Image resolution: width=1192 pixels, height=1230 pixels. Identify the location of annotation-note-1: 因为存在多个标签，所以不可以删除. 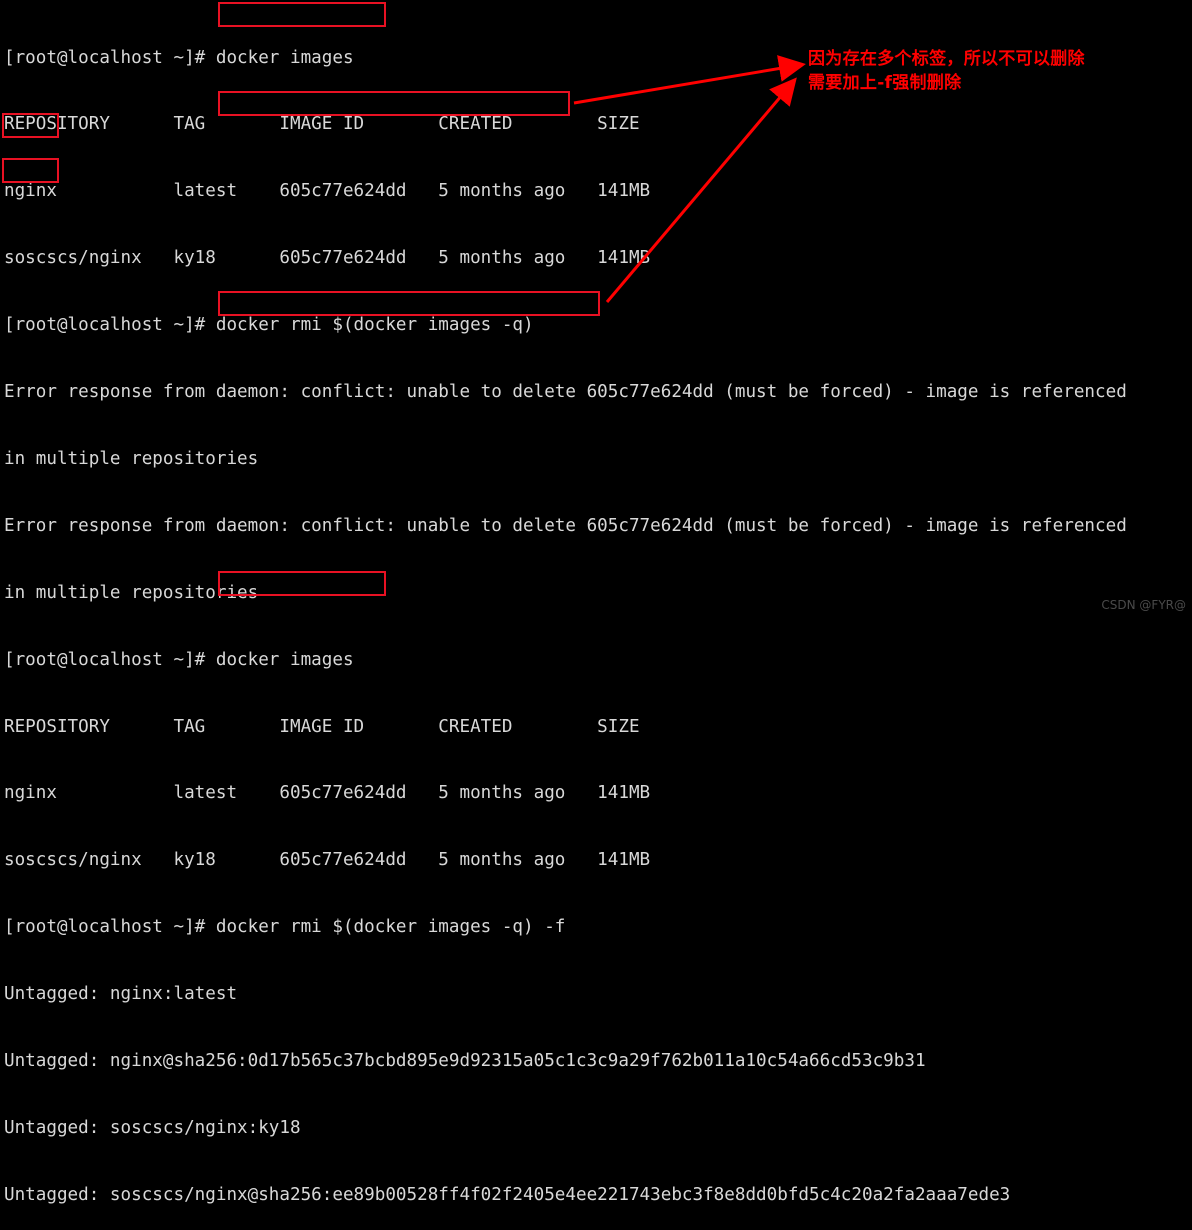
(946, 59).